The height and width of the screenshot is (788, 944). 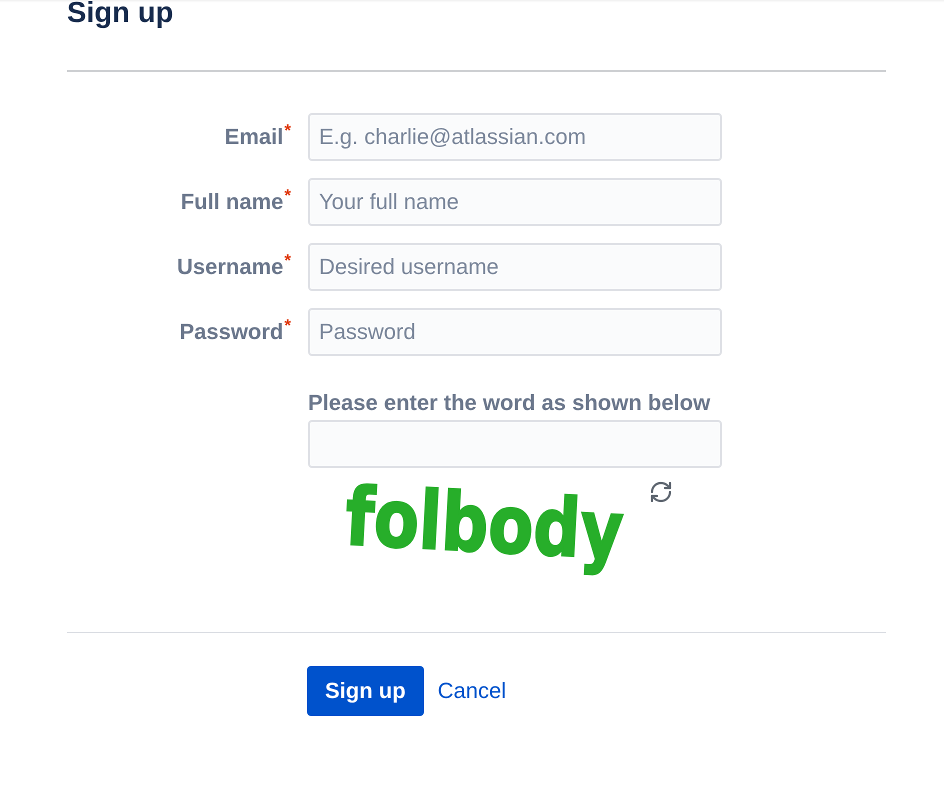 What do you see at coordinates (515, 202) in the screenshot?
I see `input-field: Your full name` at bounding box center [515, 202].